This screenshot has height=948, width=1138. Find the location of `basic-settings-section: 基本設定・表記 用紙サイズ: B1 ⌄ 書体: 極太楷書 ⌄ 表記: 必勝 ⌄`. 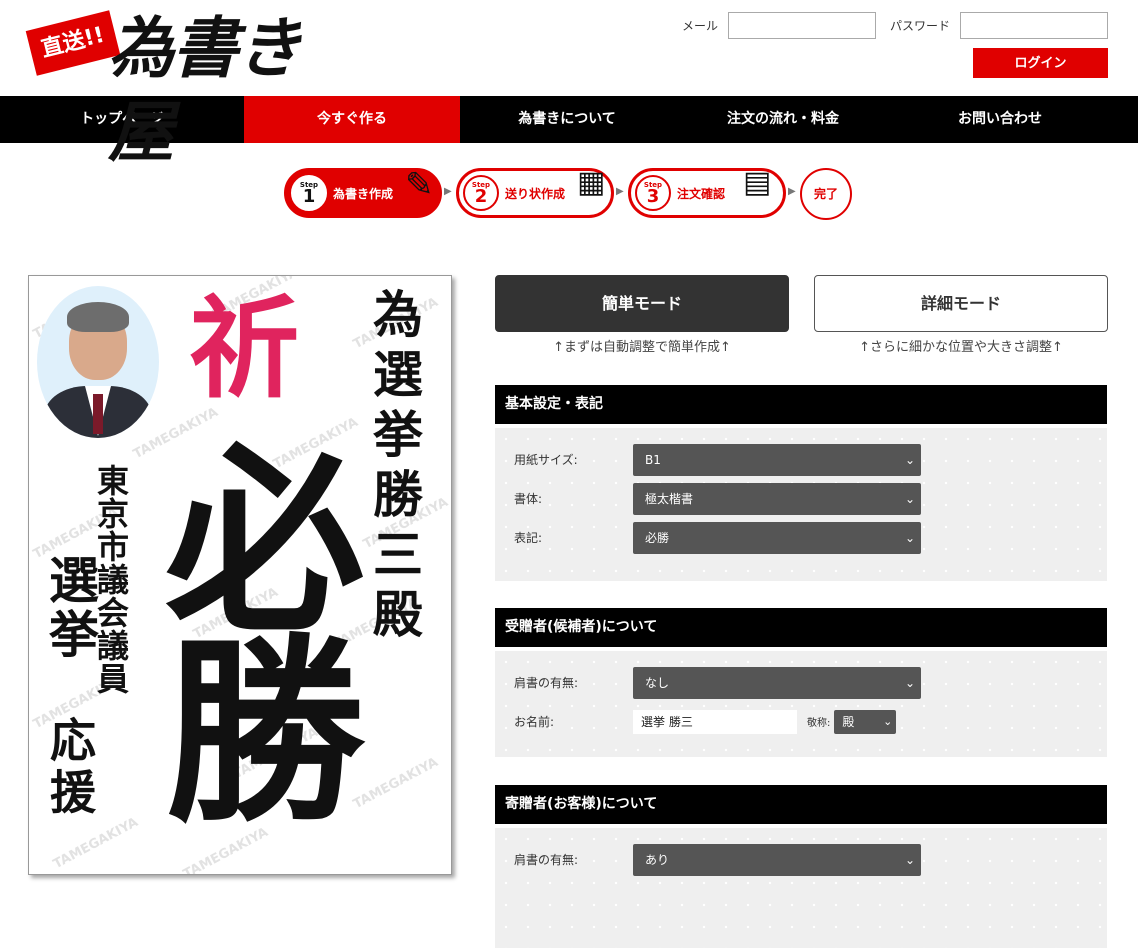

basic-settings-section: 基本設定・表記 用紙サイズ: B1 ⌄ 書体: 極太楷書 ⌄ 表記: 必勝 ⌄ is located at coordinates (801, 483).